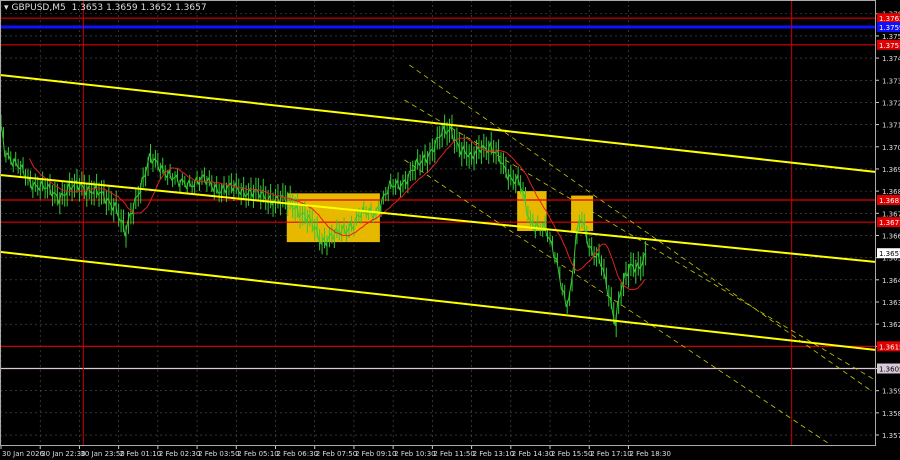 Image resolution: width=900 pixels, height=460 pixels. Describe the element at coordinates (257, 454) in the screenshot. I see `x-tick-label: 2 Feb 05:10` at that location.